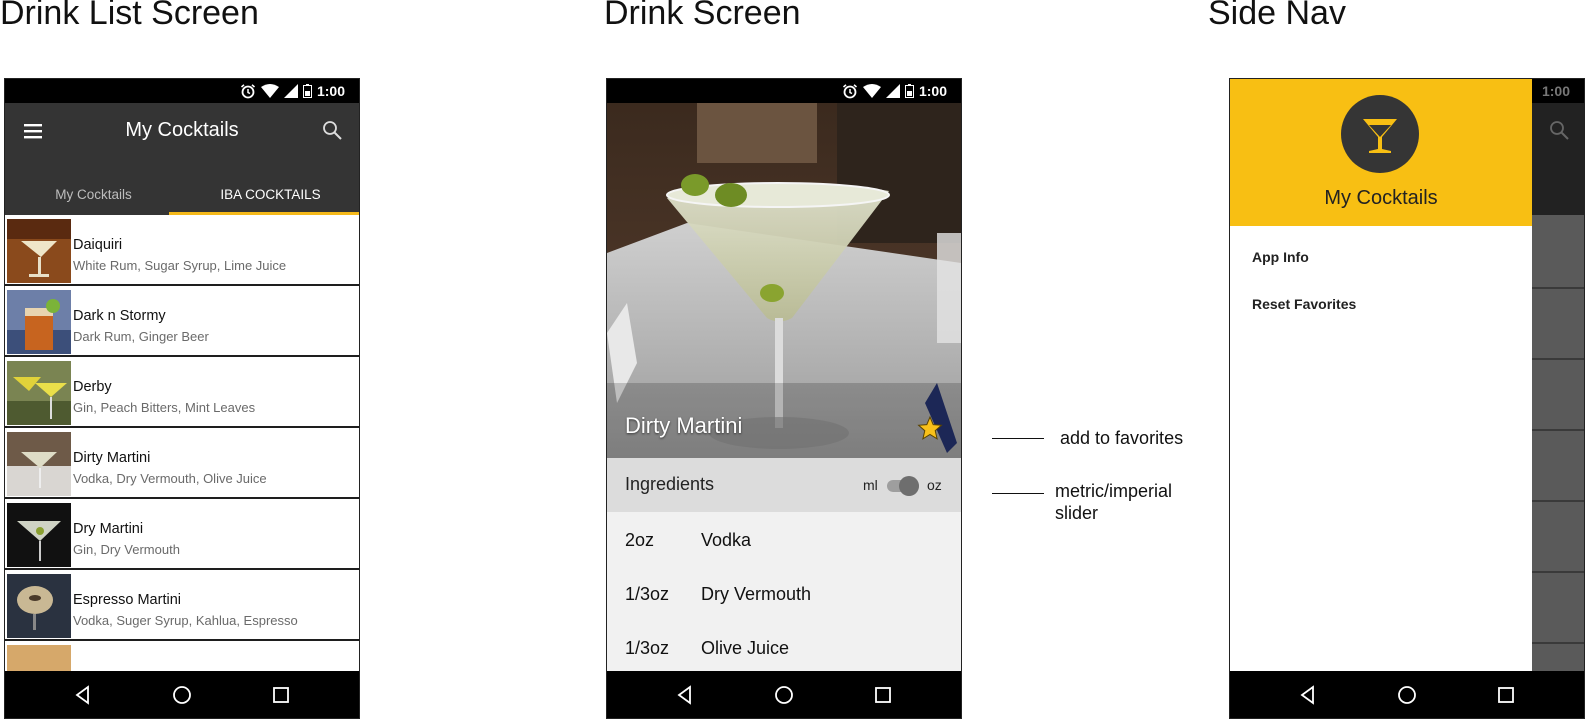  Describe the element at coordinates (182, 130) in the screenshot. I see `app-title: My Cocktails` at that location.